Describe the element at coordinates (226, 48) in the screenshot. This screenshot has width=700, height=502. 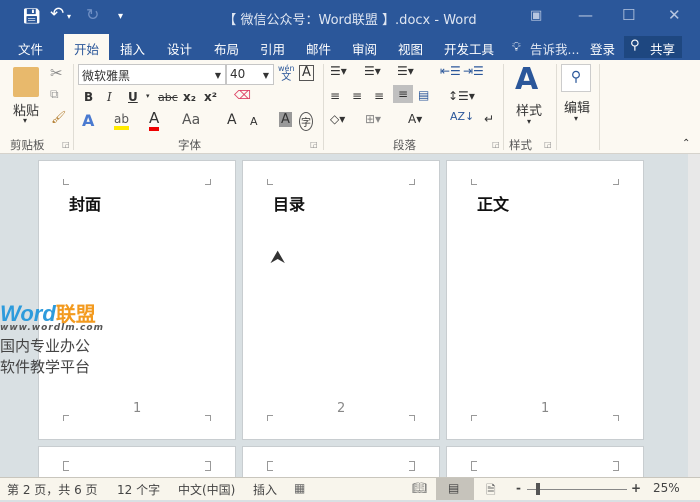
I see `tab-layout: 布局` at that location.